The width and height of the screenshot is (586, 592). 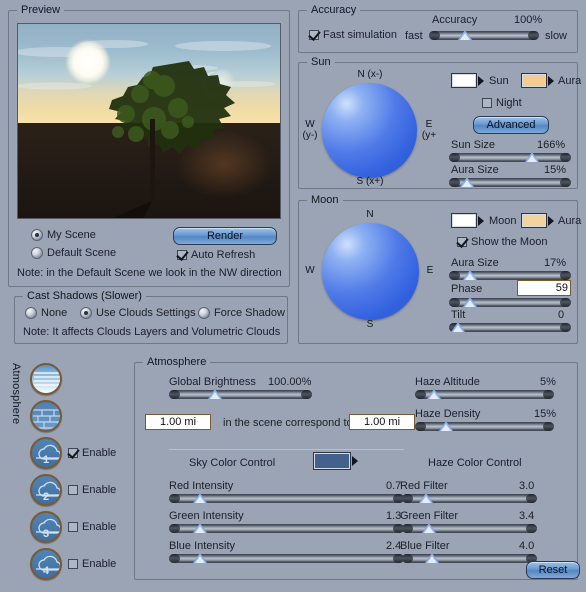 What do you see at coordinates (80, 415) in the screenshot?
I see `atmosphere-layer-ground` at bounding box center [80, 415].